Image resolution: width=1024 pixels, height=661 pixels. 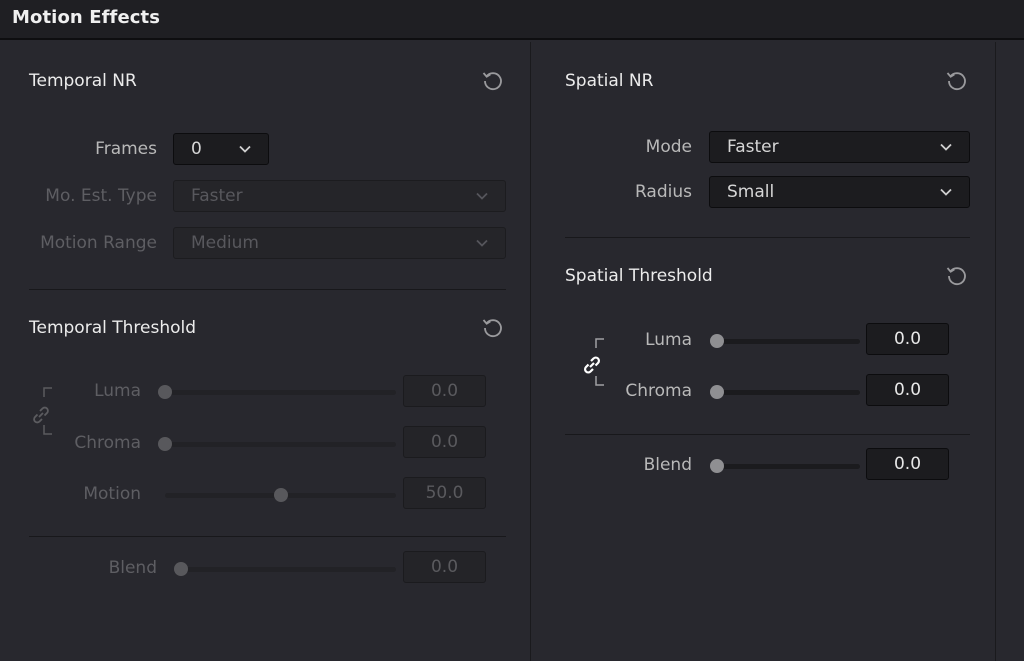 What do you see at coordinates (107, 443) in the screenshot?
I see `temporal-chroma-label: Chroma` at bounding box center [107, 443].